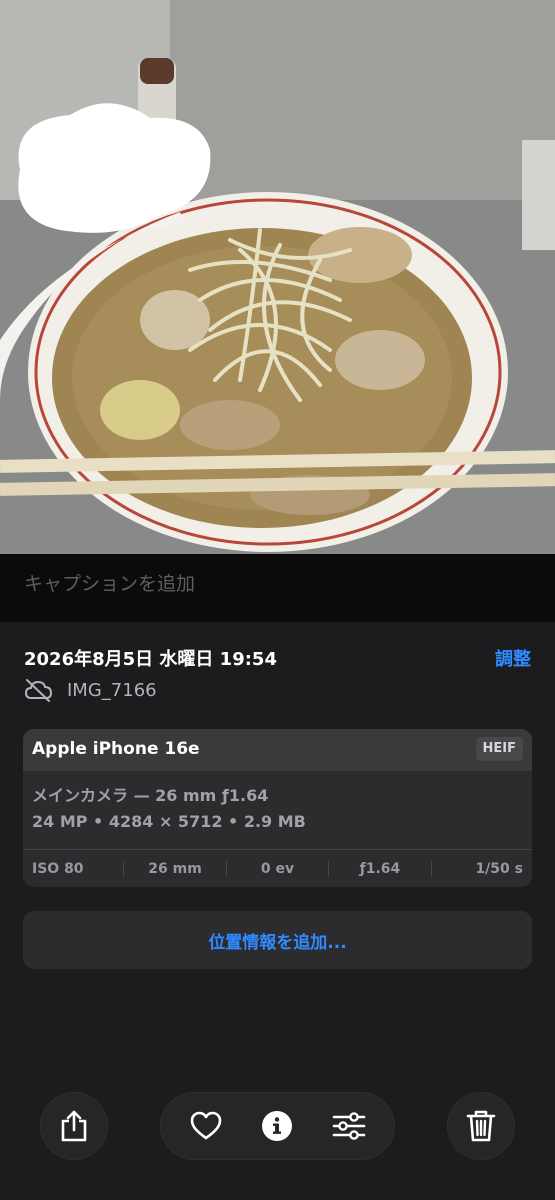 The height and width of the screenshot is (1200, 555). What do you see at coordinates (380, 868) in the screenshot?
I see `exif-aperture: ƒ1.64` at bounding box center [380, 868].